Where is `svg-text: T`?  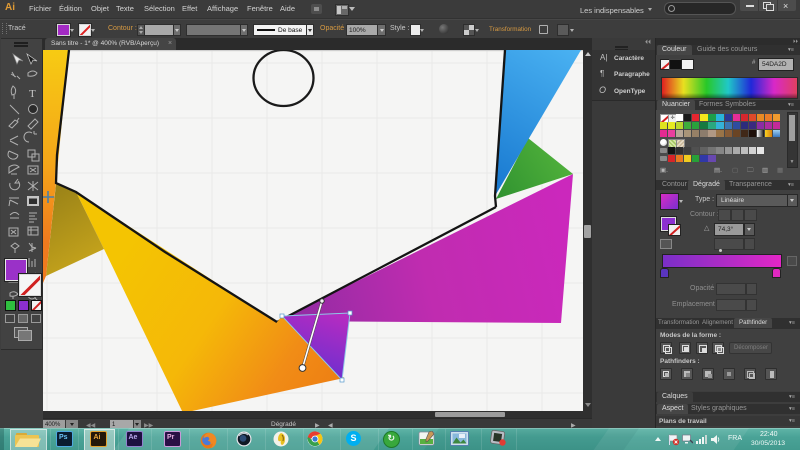
svg-text: T is located at coordinates (32, 94).